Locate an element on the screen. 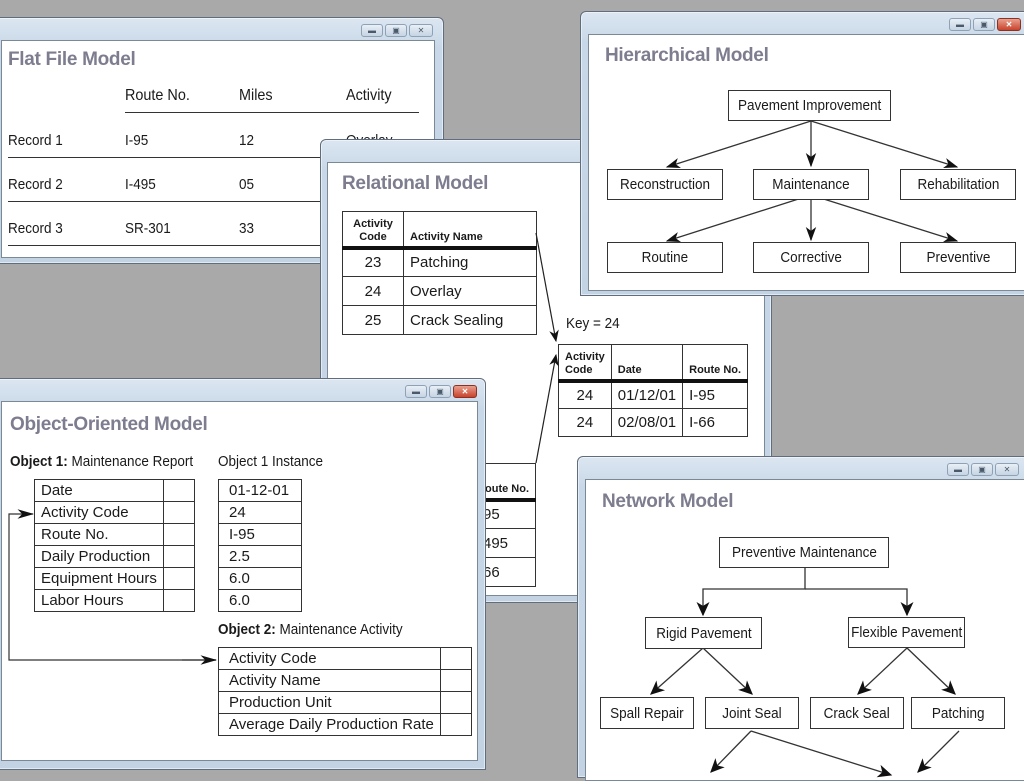 The height and width of the screenshot is (781, 1024). record-miles: 05 is located at coordinates (247, 184).